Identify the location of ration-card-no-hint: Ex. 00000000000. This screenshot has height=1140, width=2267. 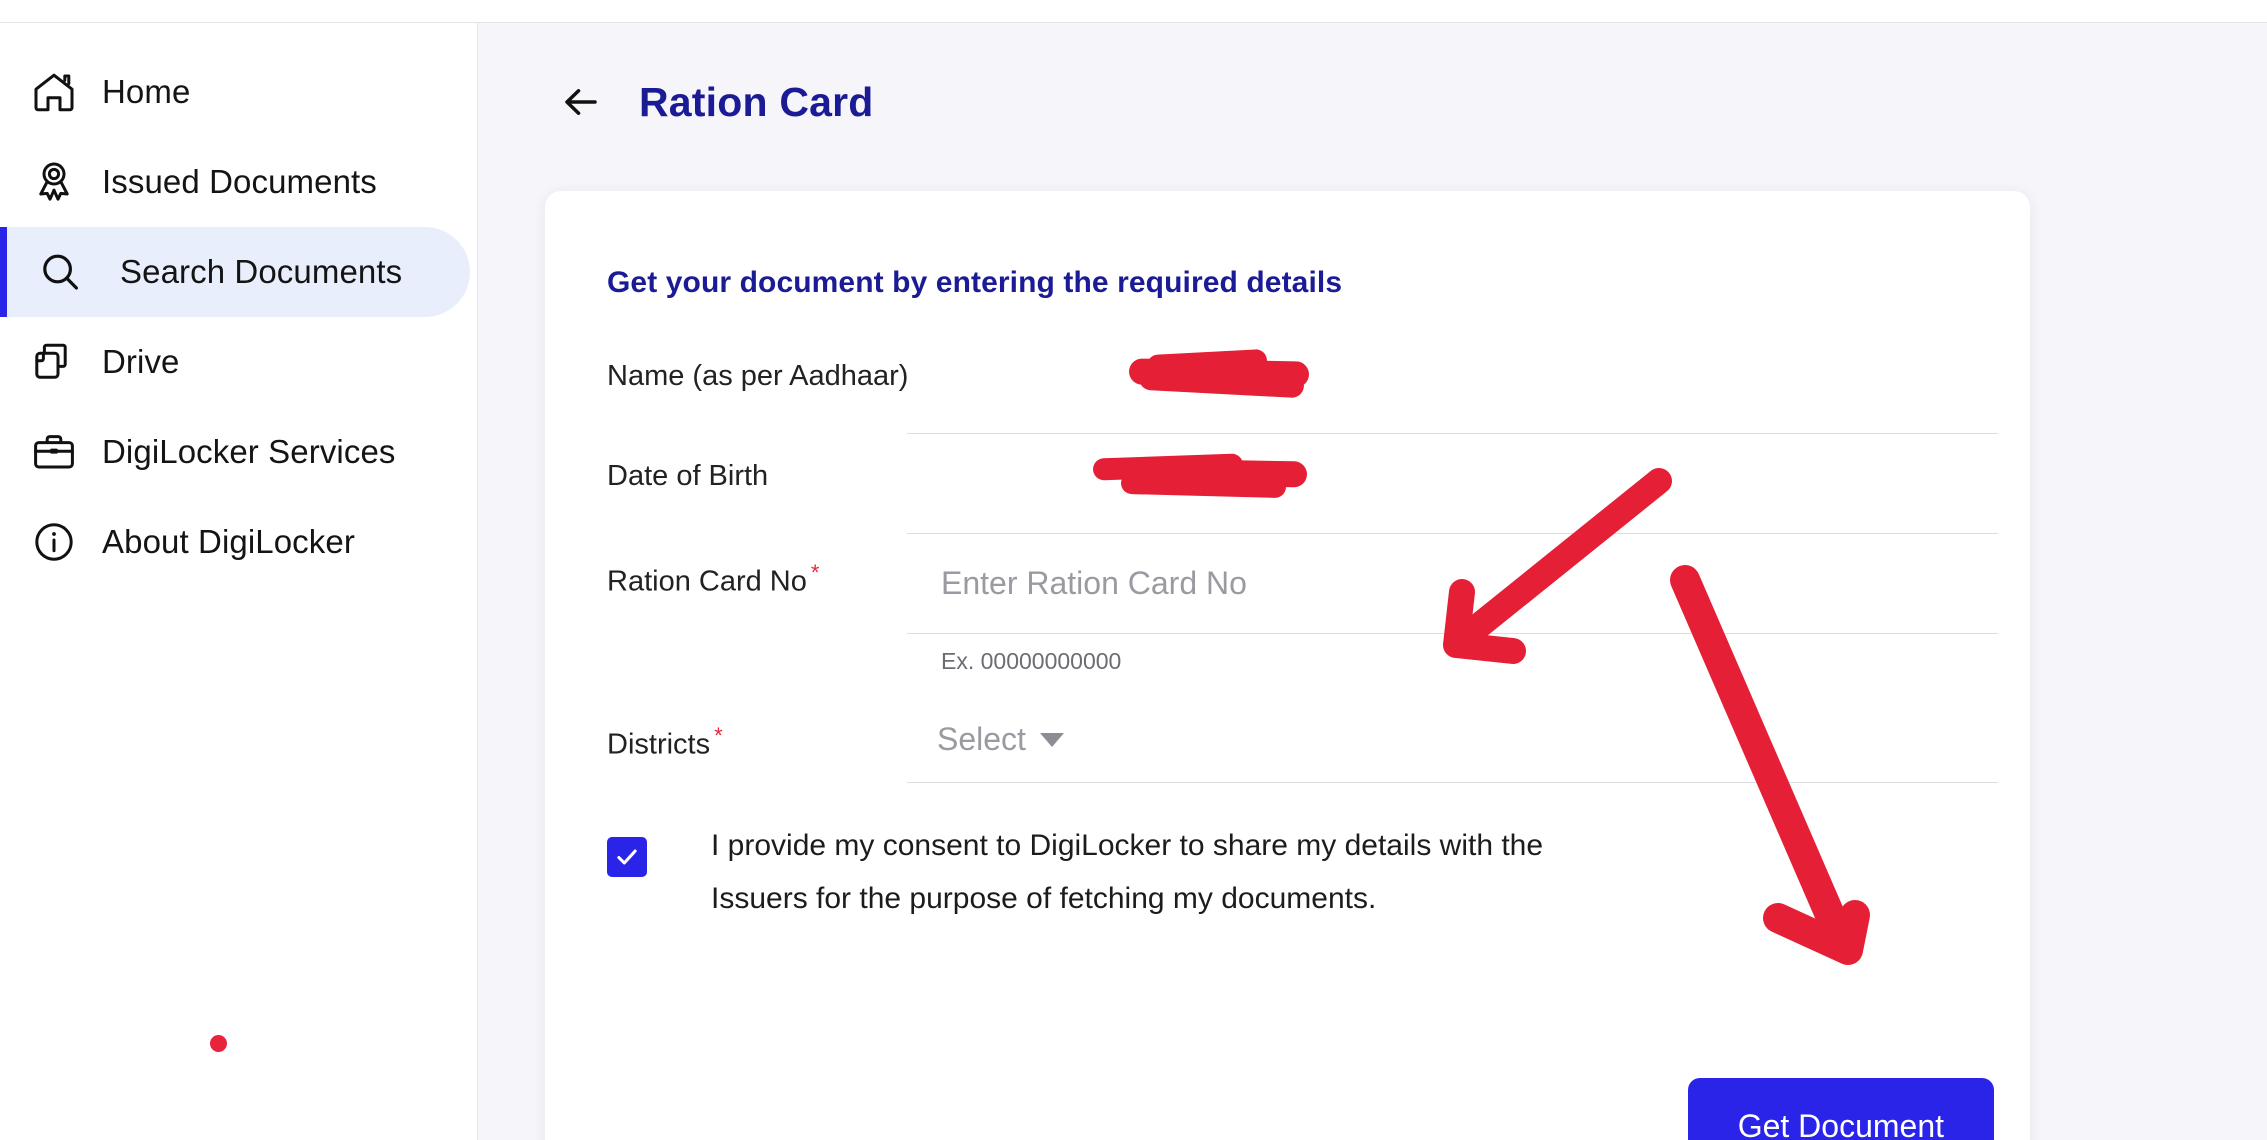
(1031, 661).